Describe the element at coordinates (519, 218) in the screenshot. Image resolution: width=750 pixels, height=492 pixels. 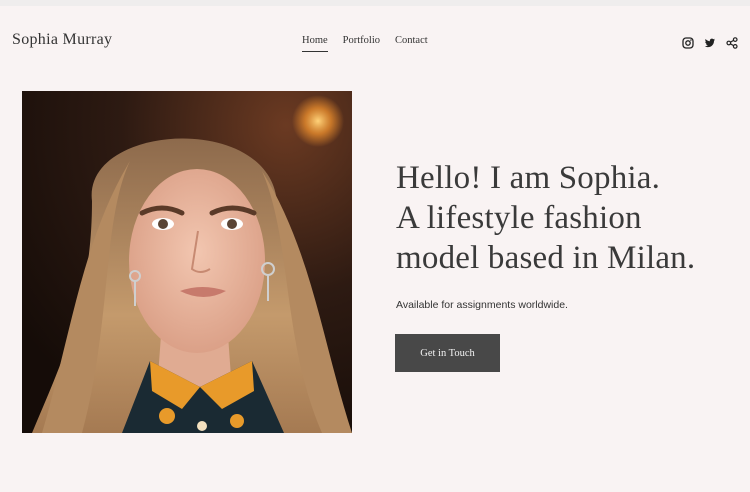
I see `headline-line-2: A lifestyle fashion` at that location.